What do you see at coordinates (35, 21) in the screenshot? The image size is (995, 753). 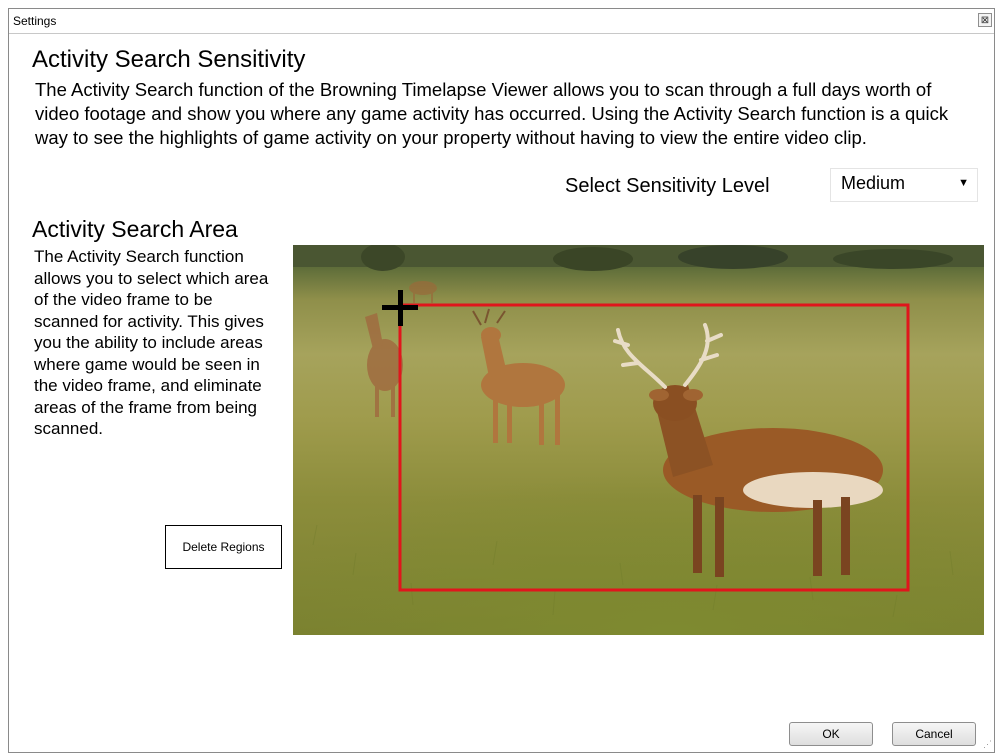 I see `window-title: Settings` at bounding box center [35, 21].